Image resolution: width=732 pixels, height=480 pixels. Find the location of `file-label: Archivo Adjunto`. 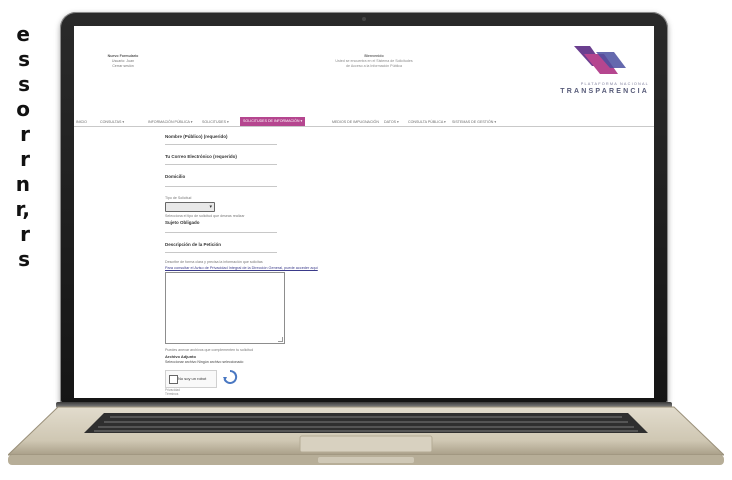

file-label: Archivo Adjunto is located at coordinates (180, 356).